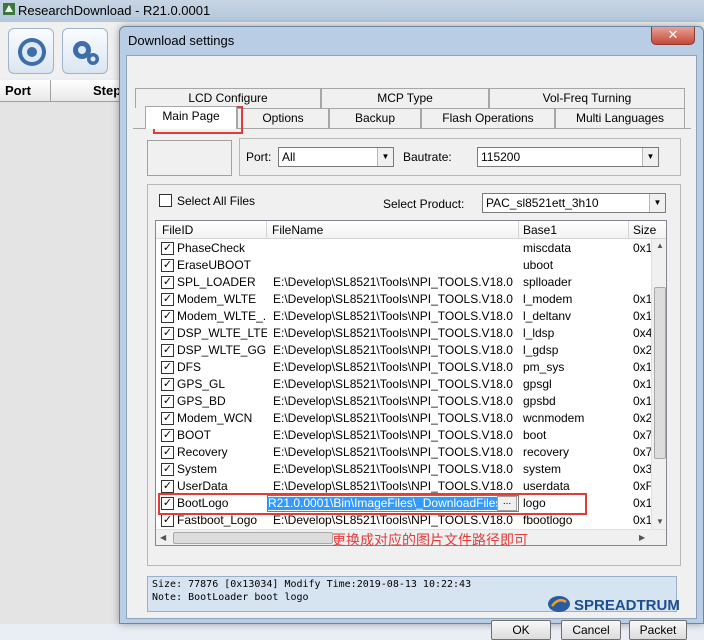 The width and height of the screenshot is (704, 640). Describe the element at coordinates (191, 117) in the screenshot. I see `tab-main-page: Main Page` at that location.